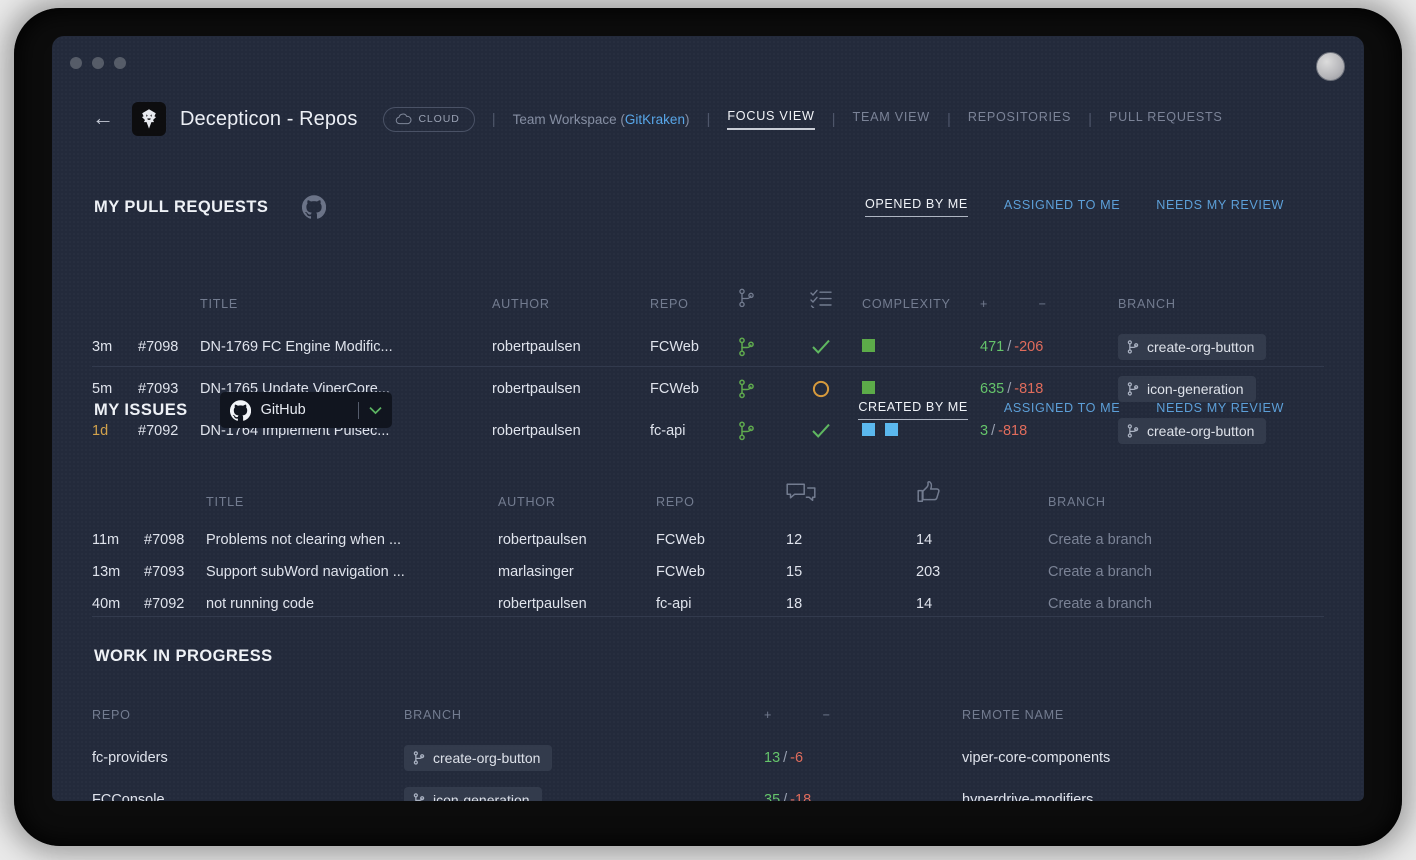 The height and width of the screenshot is (860, 1416). Describe the element at coordinates (913, 410) in the screenshot. I see `issue-filter-created-by-me: CREATED BY ME` at that location.